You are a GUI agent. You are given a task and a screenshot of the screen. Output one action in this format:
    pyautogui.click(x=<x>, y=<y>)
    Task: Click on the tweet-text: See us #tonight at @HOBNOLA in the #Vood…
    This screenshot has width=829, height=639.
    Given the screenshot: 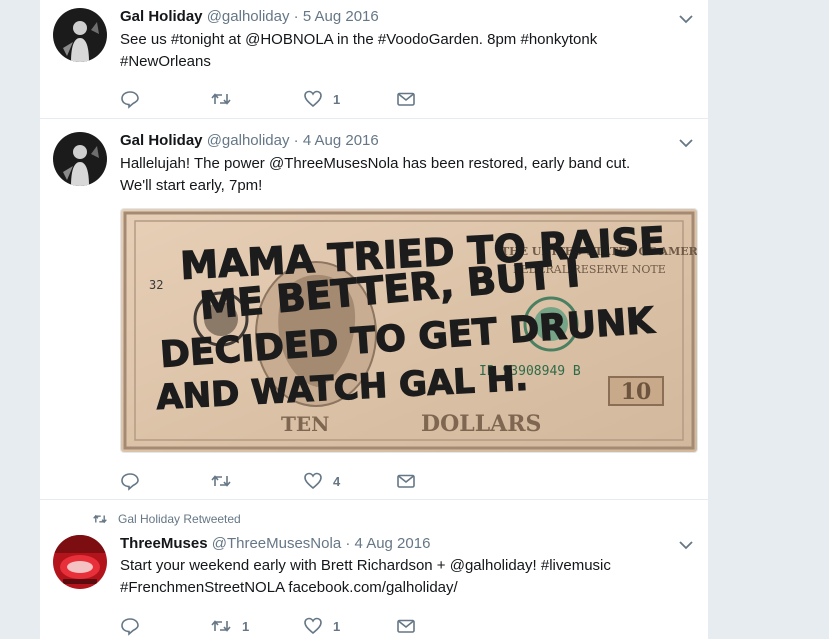 What is the action you would take?
    pyautogui.click(x=400, y=51)
    